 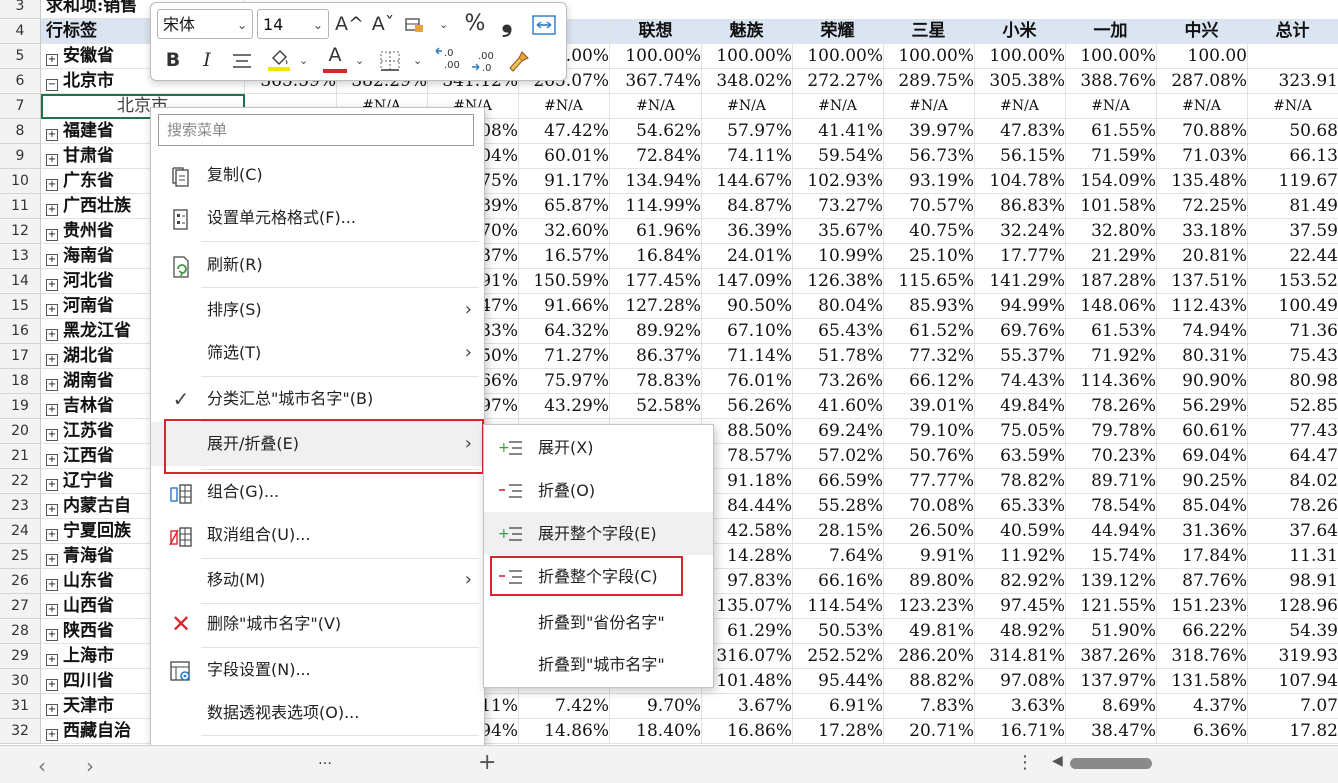 What do you see at coordinates (20, 381) in the screenshot?
I see `row-number: 18` at bounding box center [20, 381].